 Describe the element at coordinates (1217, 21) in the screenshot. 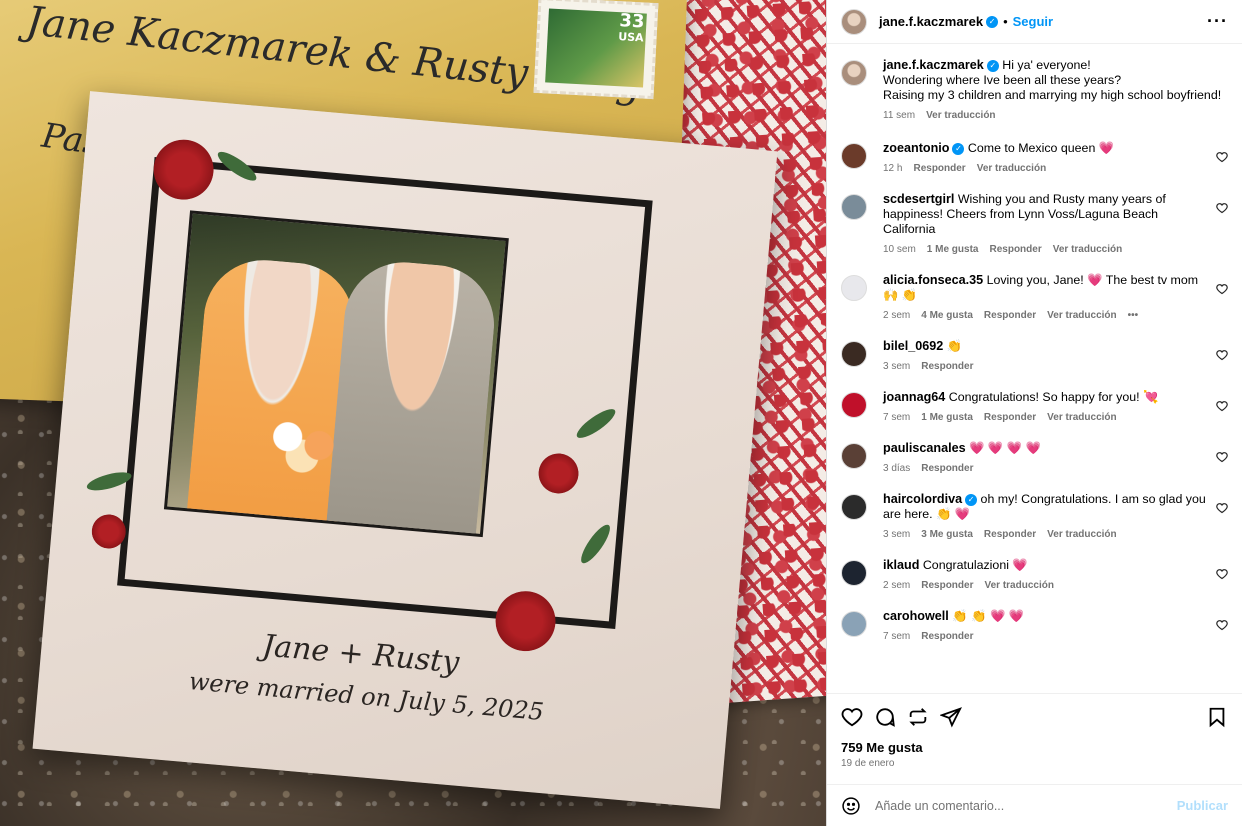

I see `more-options-icon: ···` at that location.